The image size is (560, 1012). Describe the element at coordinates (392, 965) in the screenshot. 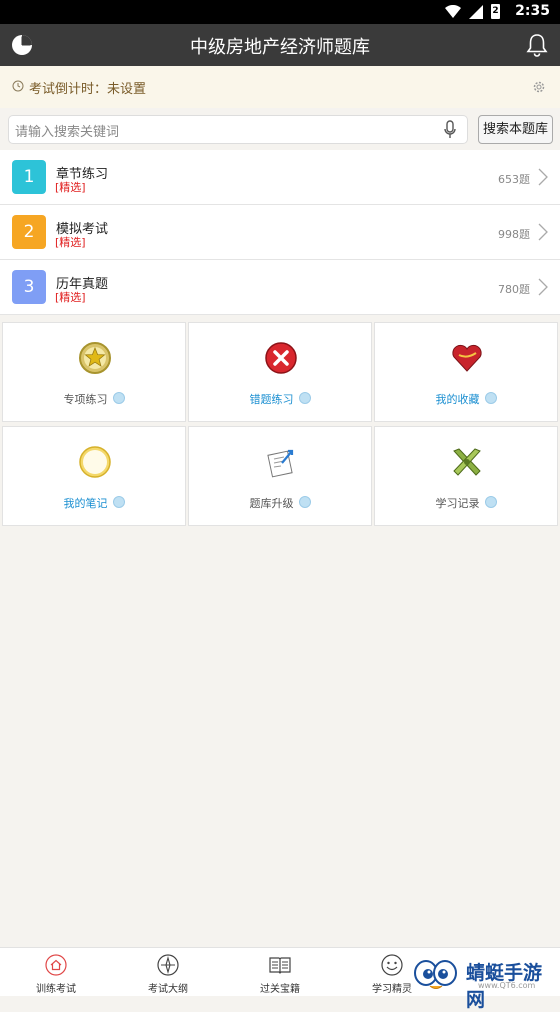

I see `smiley-icon` at that location.